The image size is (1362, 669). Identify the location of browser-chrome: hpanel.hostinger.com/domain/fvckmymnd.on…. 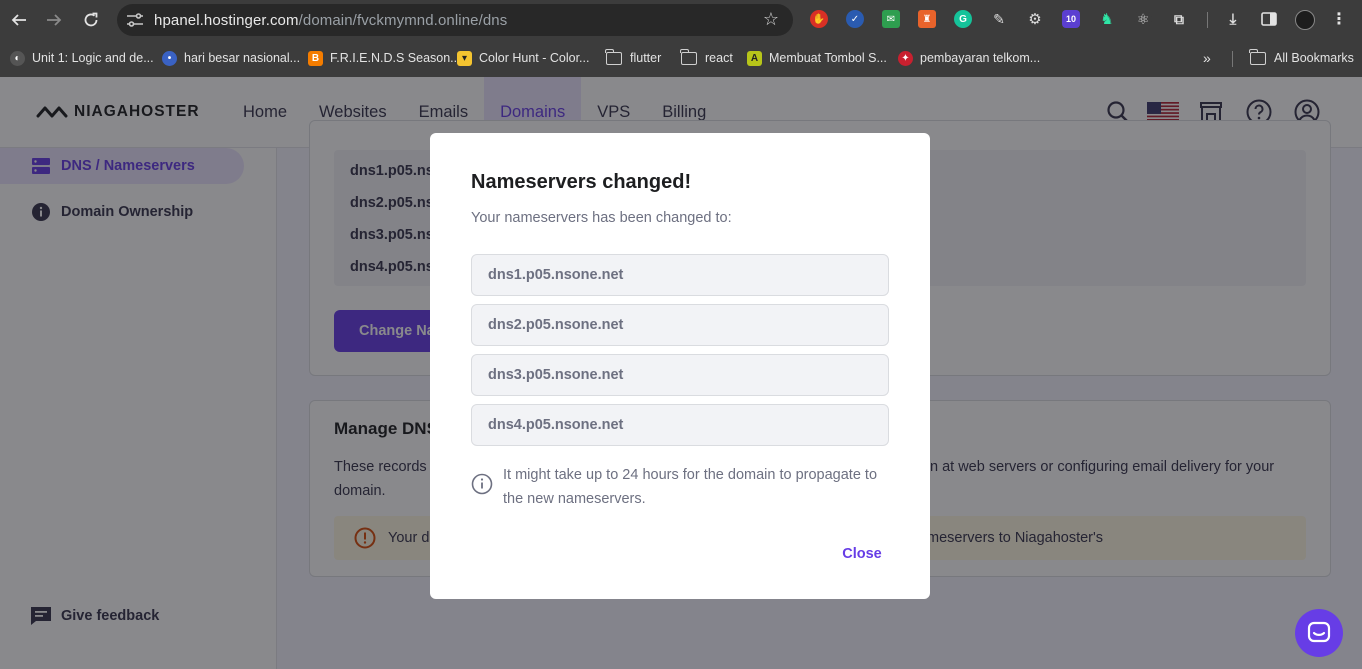
(681, 38).